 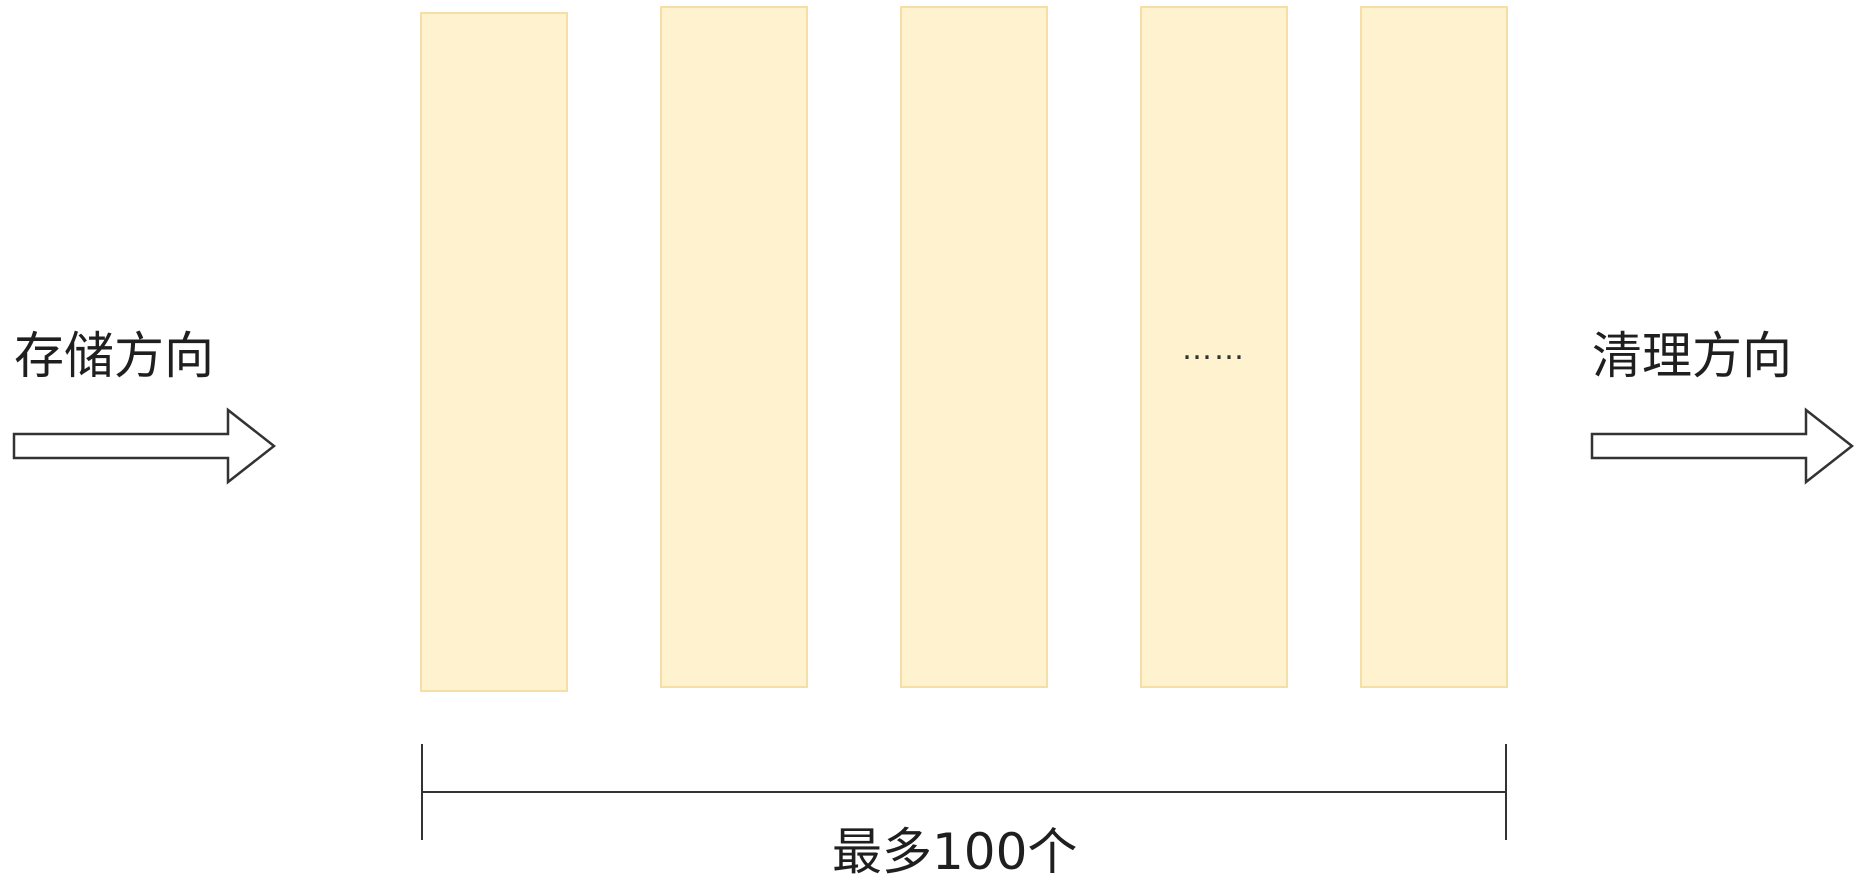 I want to click on storage-arrow-icon, so click(x=144, y=446).